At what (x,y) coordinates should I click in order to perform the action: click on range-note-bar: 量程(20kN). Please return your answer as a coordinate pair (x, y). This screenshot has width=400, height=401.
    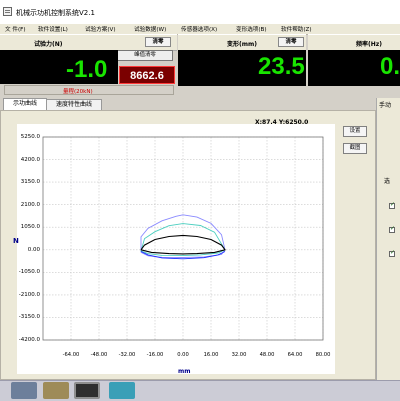
    Looking at the image, I should click on (89, 90).